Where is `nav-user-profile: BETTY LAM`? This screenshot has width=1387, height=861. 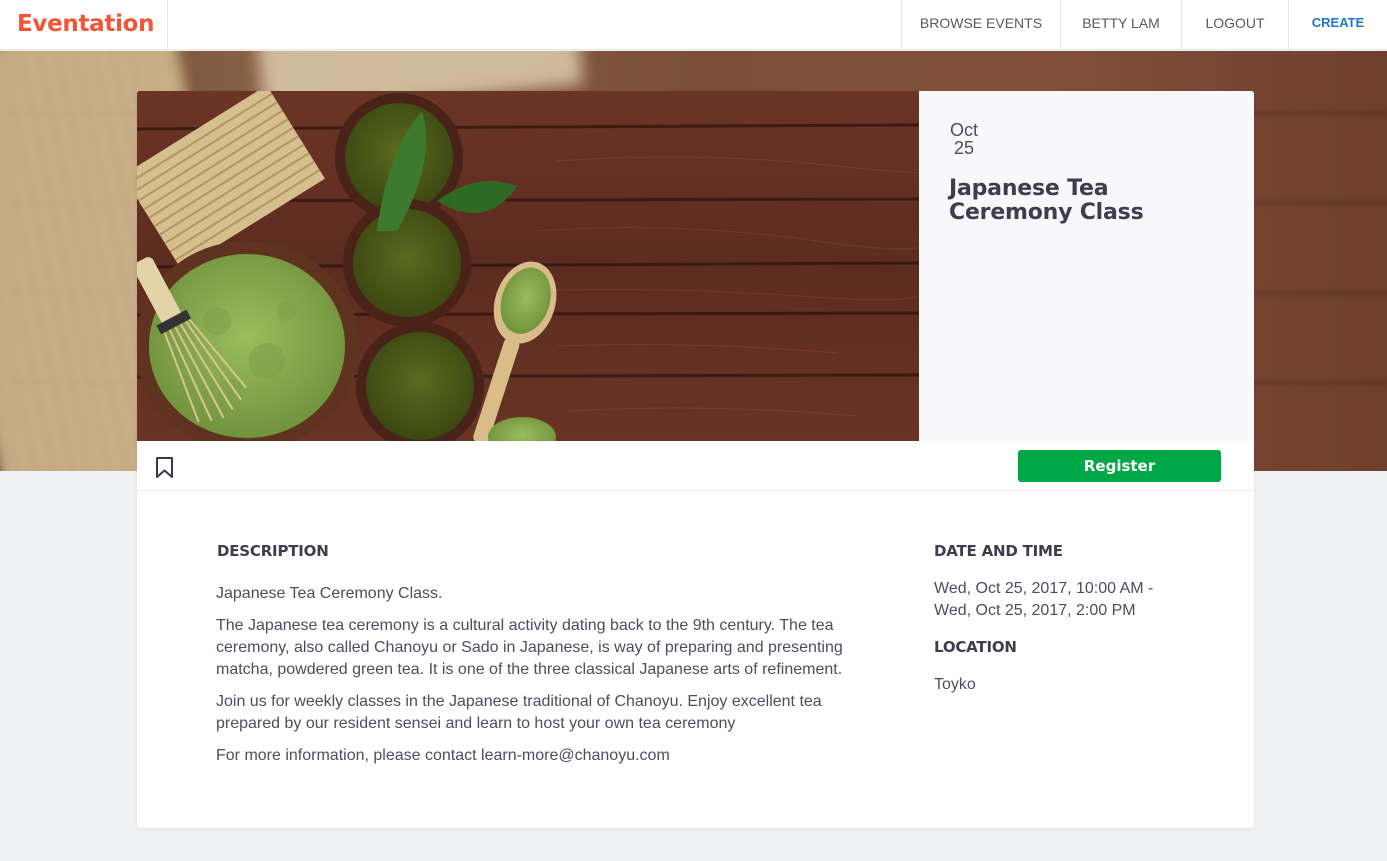
nav-user-profile: BETTY LAM is located at coordinates (1120, 25).